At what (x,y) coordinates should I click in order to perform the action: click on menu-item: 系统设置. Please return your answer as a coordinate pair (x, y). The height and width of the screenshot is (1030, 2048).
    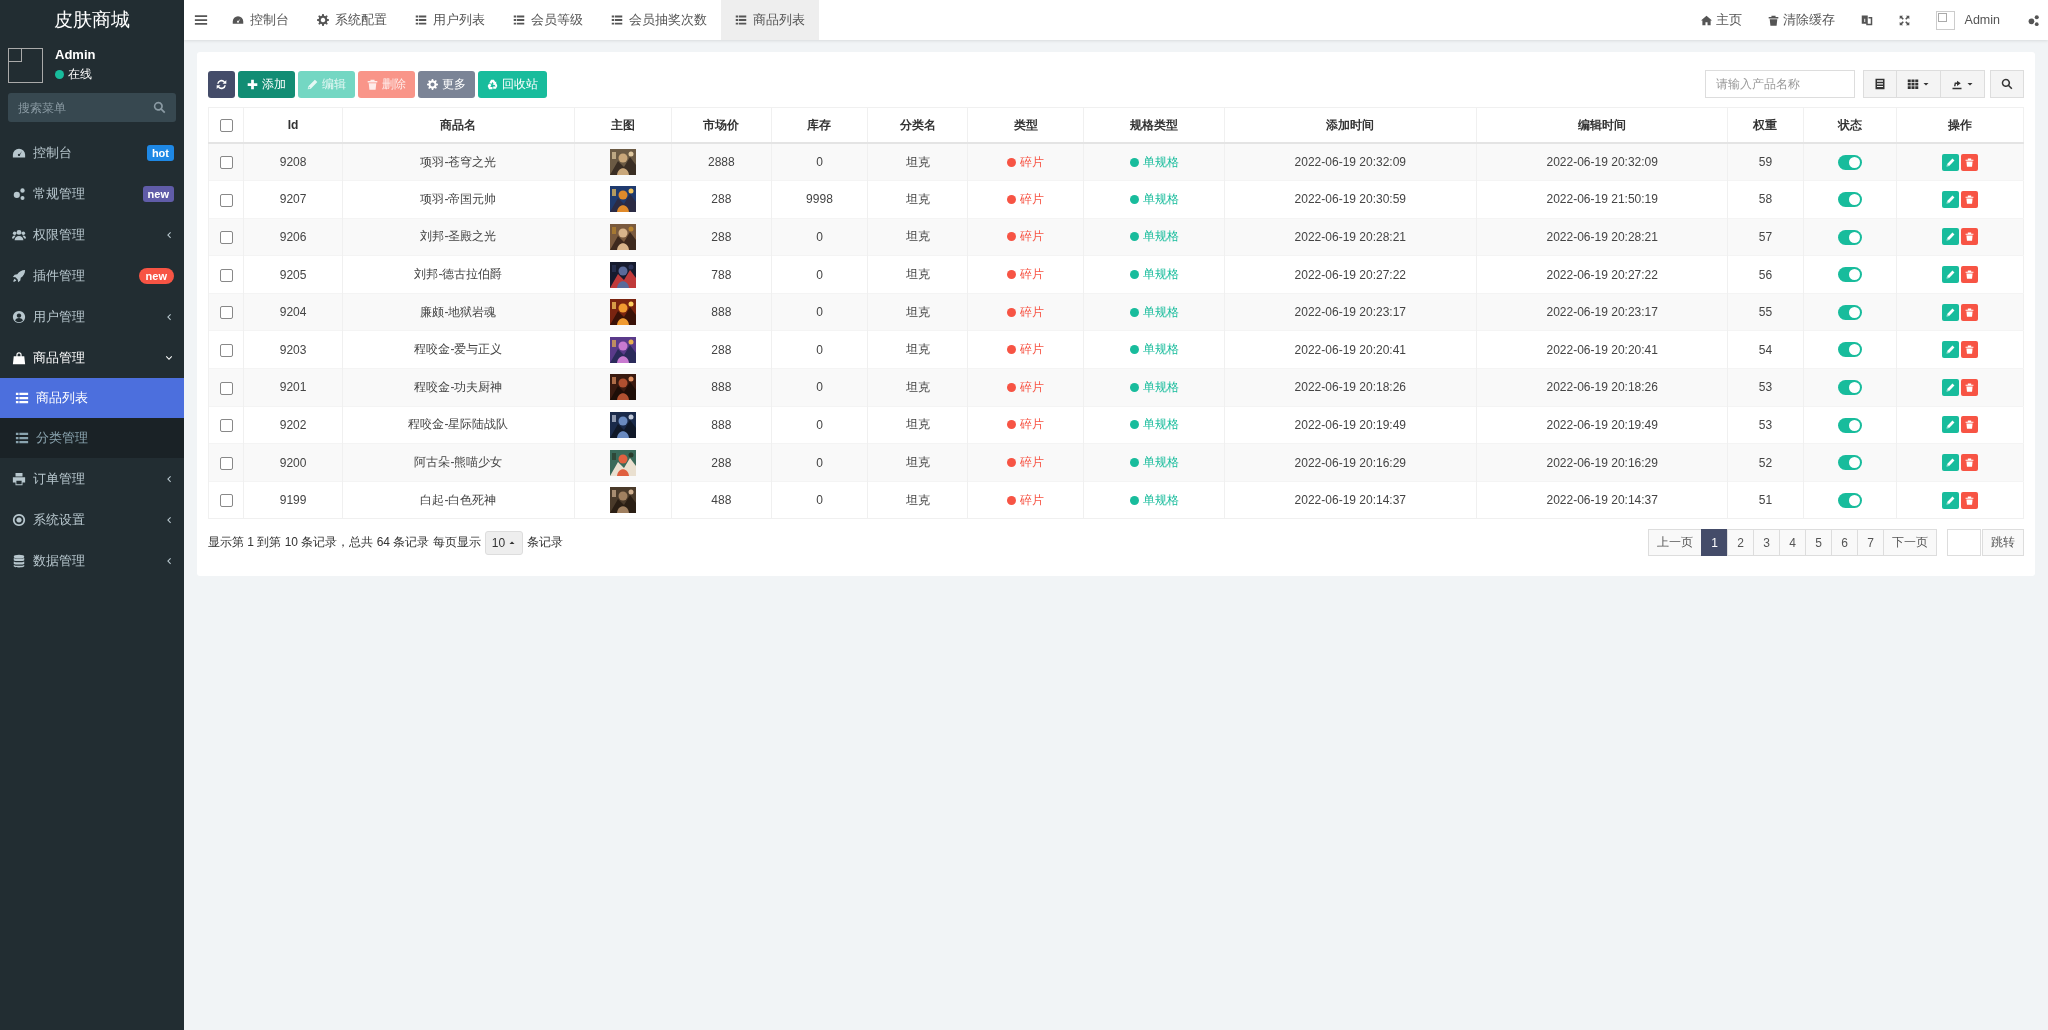
    Looking at the image, I should click on (92, 519).